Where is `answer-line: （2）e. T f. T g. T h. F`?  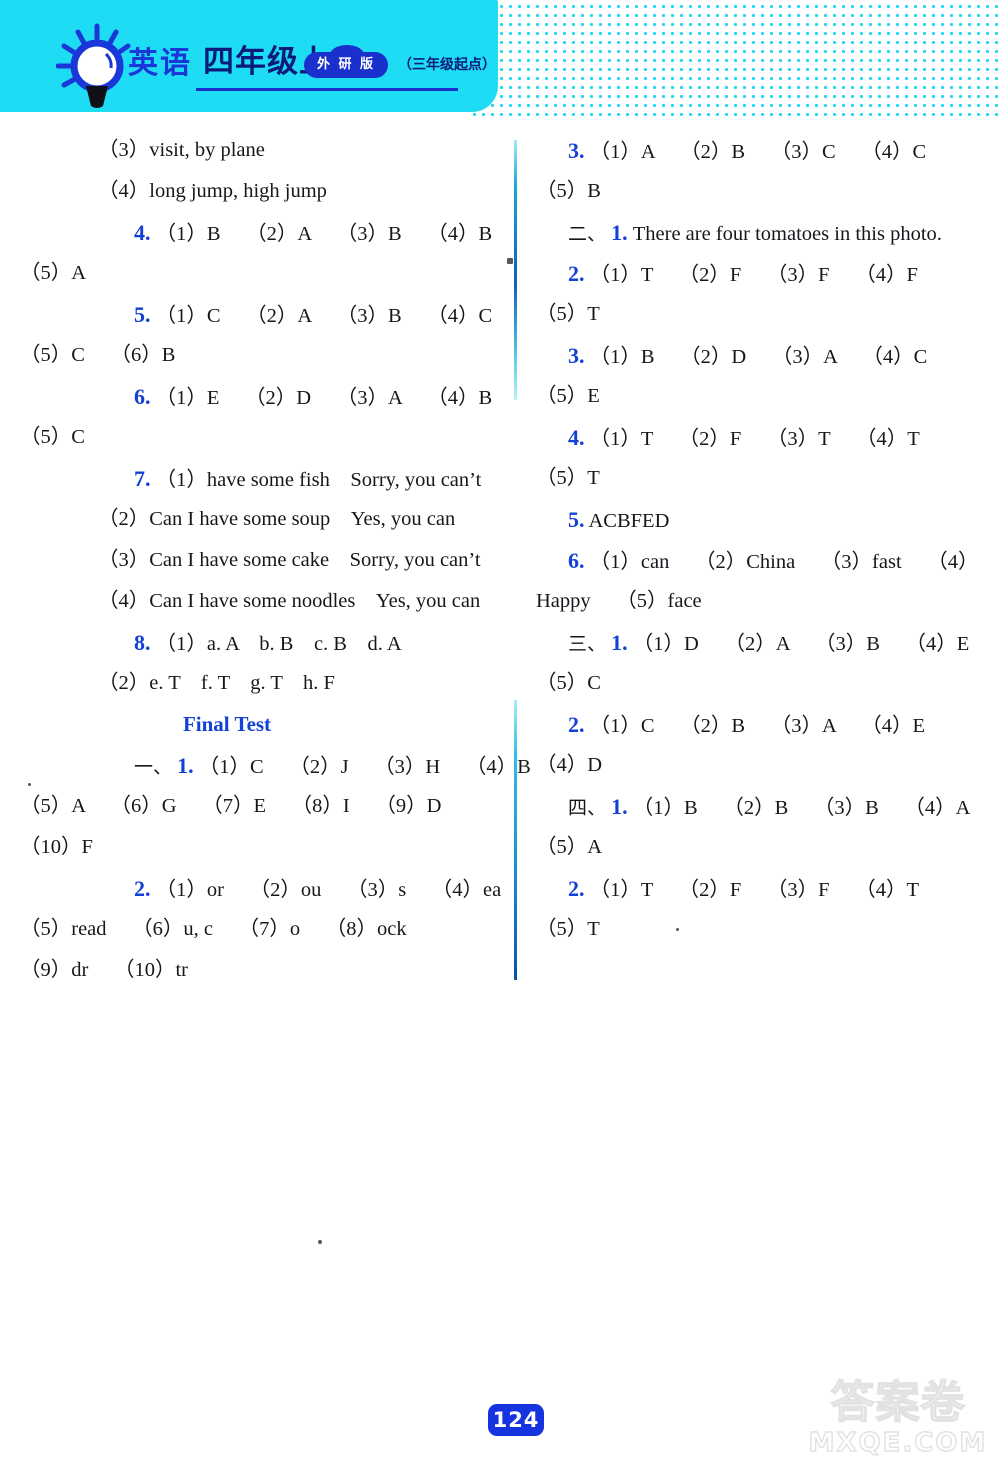 answer-line: （2）e. T f. T g. T h. F is located at coordinates (257, 683).